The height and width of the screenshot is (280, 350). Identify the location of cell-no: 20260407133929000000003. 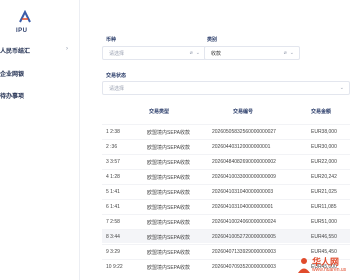
(244, 252).